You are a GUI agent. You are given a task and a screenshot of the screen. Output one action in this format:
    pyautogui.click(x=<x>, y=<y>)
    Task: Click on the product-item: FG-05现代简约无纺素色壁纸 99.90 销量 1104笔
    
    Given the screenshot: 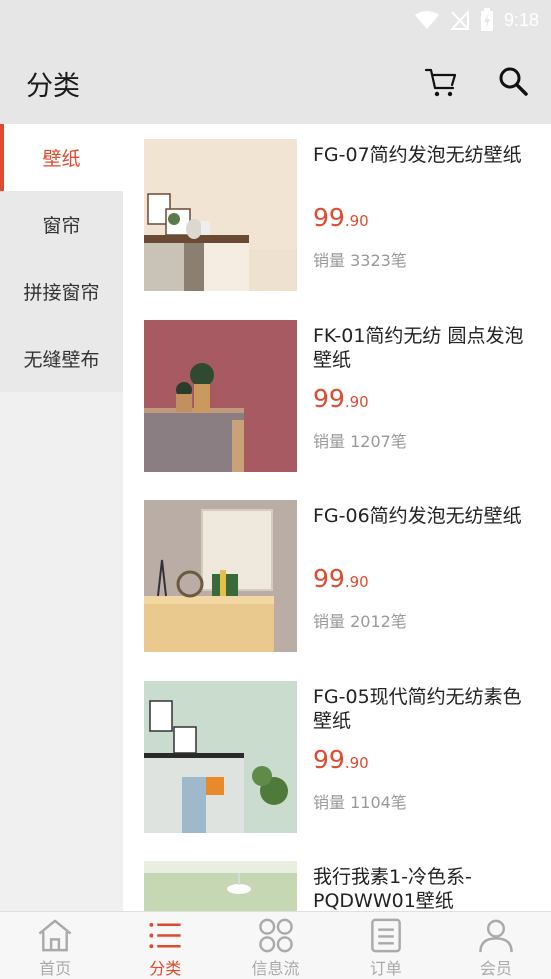 What is the action you would take?
    pyautogui.click(x=344, y=757)
    